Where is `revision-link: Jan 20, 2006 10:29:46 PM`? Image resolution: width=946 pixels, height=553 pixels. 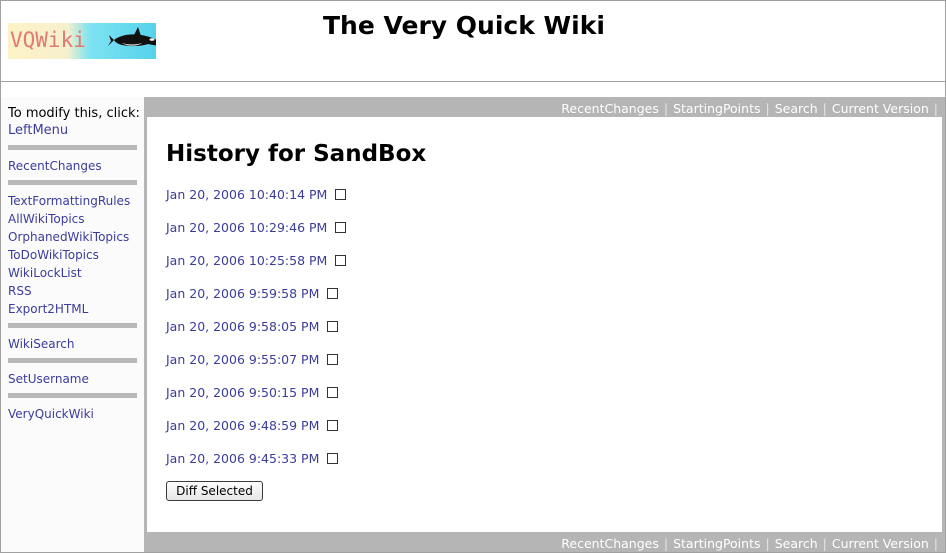
revision-link: Jan 20, 2006 10:29:46 PM is located at coordinates (246, 227).